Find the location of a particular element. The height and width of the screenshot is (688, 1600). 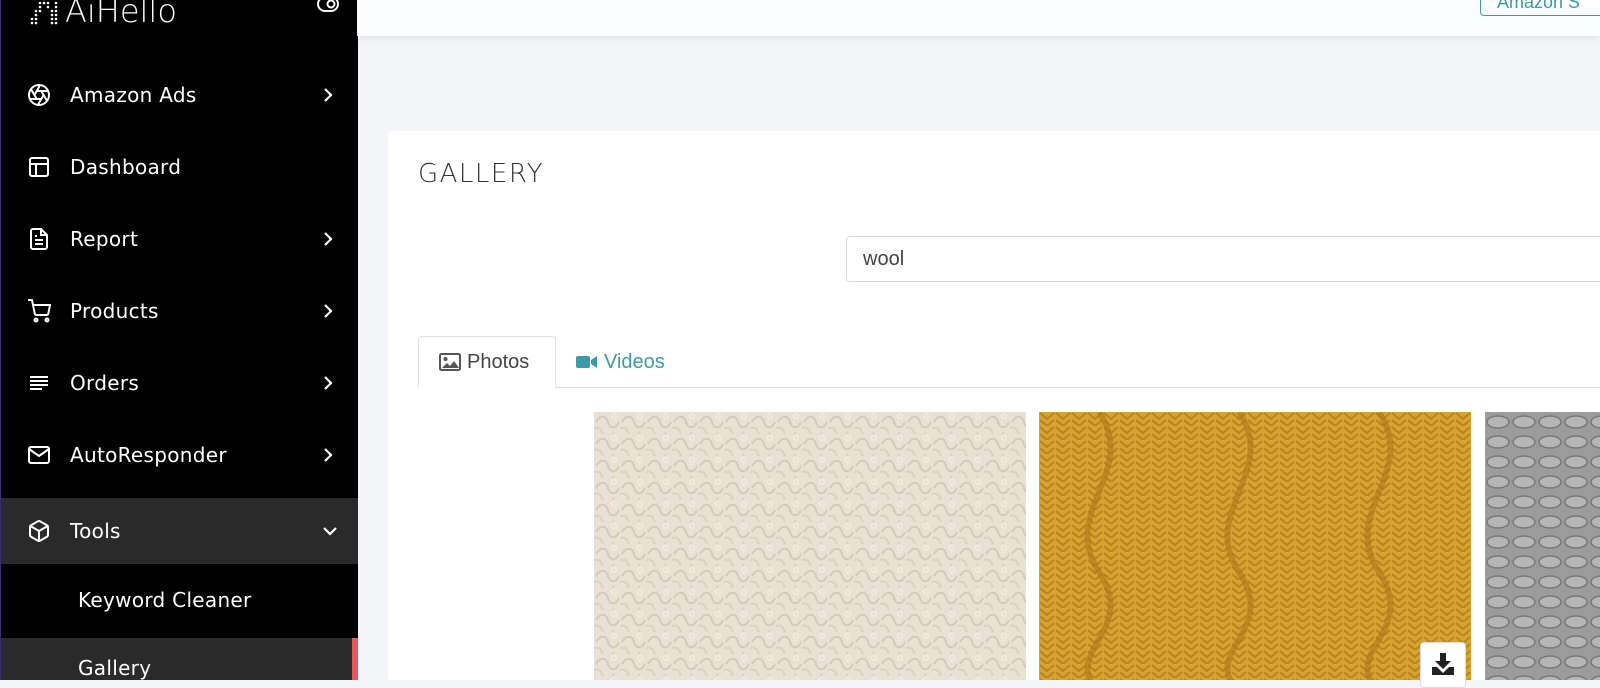

sidebar-subitem-keyword-cleaner: Keyword Cleaner is located at coordinates (179, 600).